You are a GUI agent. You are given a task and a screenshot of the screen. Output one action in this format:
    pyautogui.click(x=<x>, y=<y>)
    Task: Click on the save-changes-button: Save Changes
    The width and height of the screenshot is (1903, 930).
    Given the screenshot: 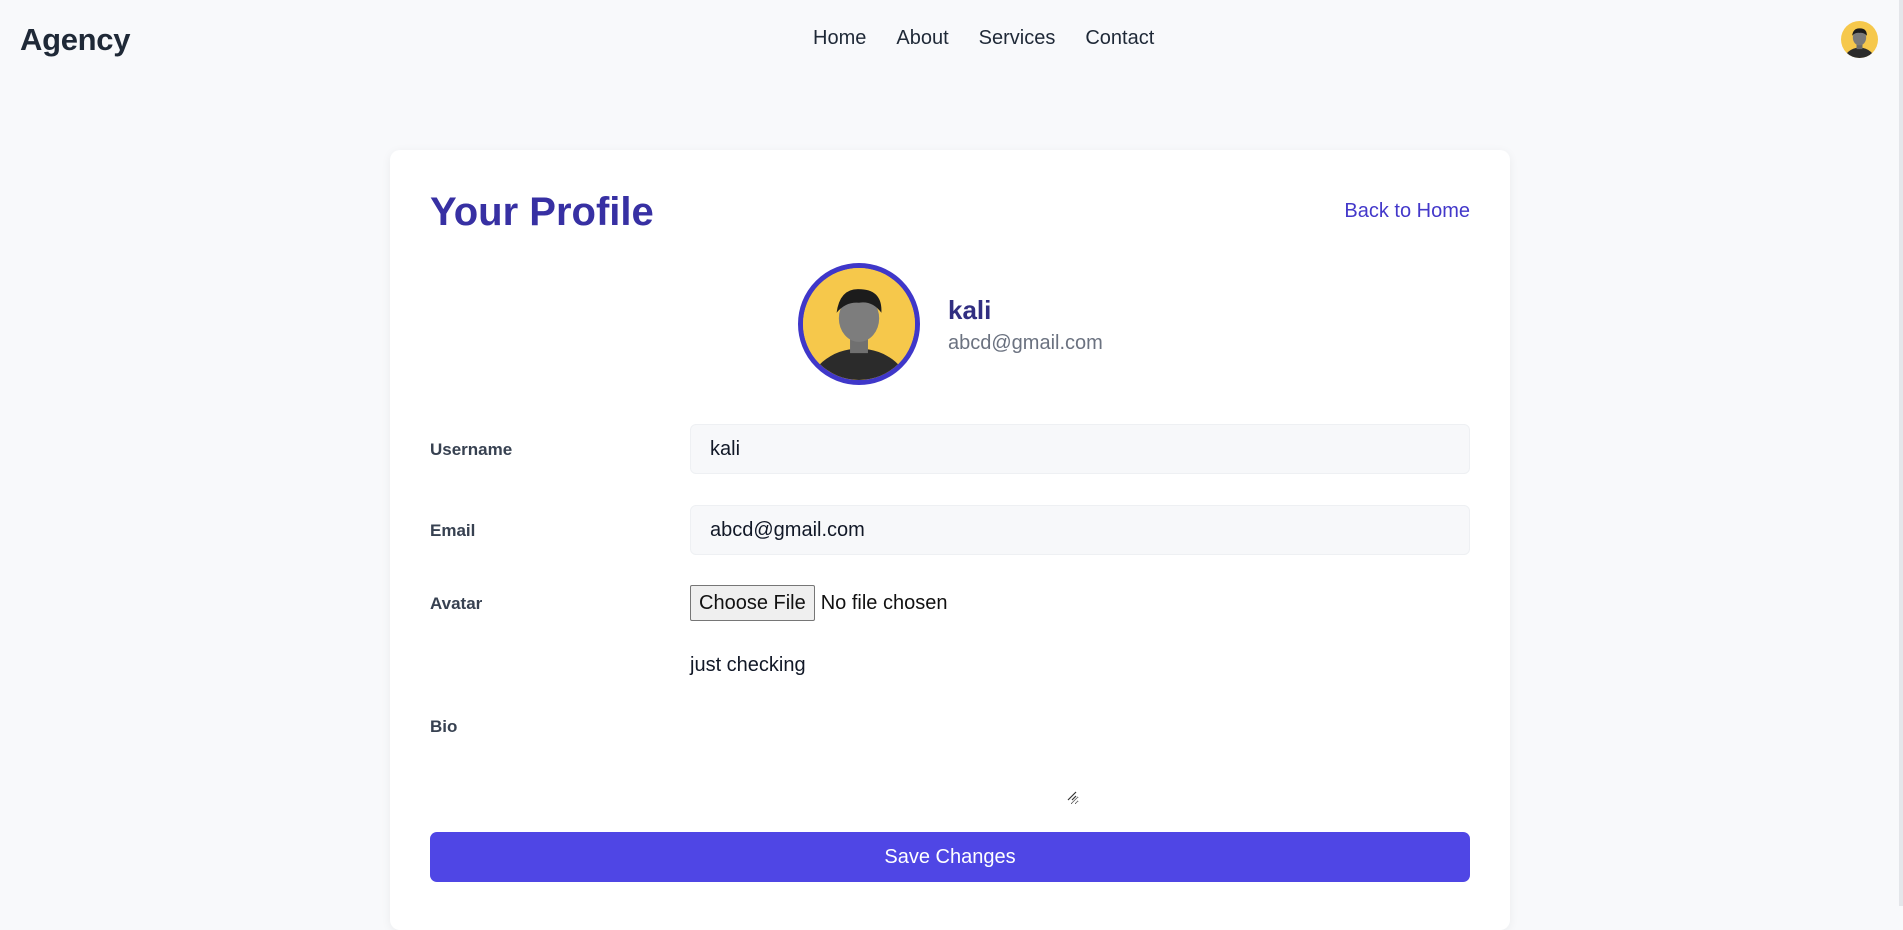 What is the action you would take?
    pyautogui.click(x=950, y=857)
    